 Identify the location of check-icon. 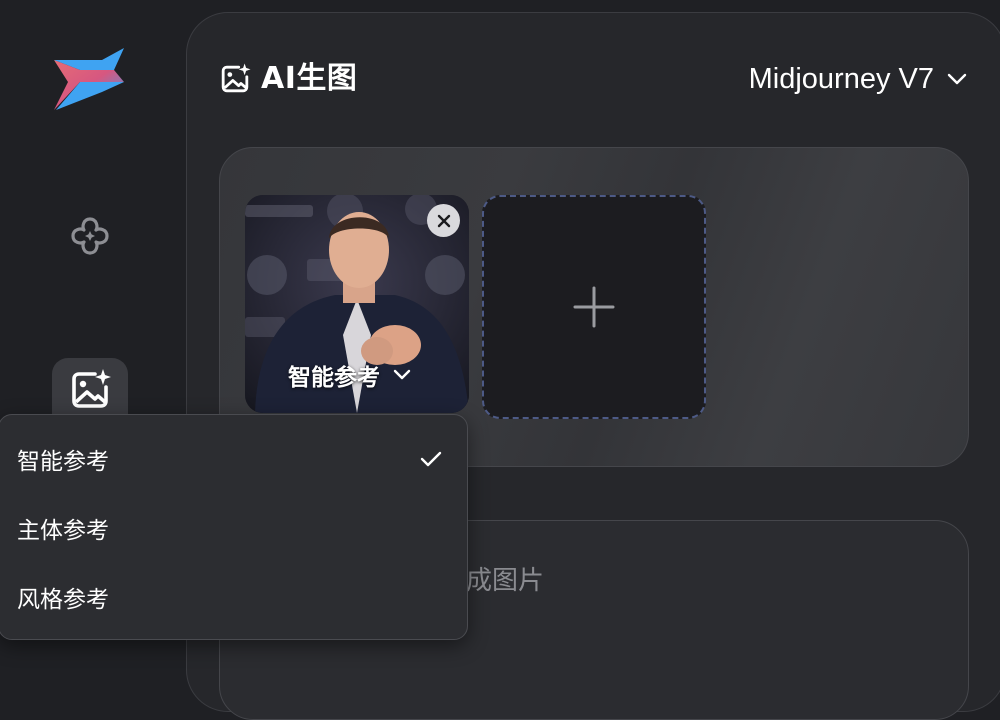
(431, 459).